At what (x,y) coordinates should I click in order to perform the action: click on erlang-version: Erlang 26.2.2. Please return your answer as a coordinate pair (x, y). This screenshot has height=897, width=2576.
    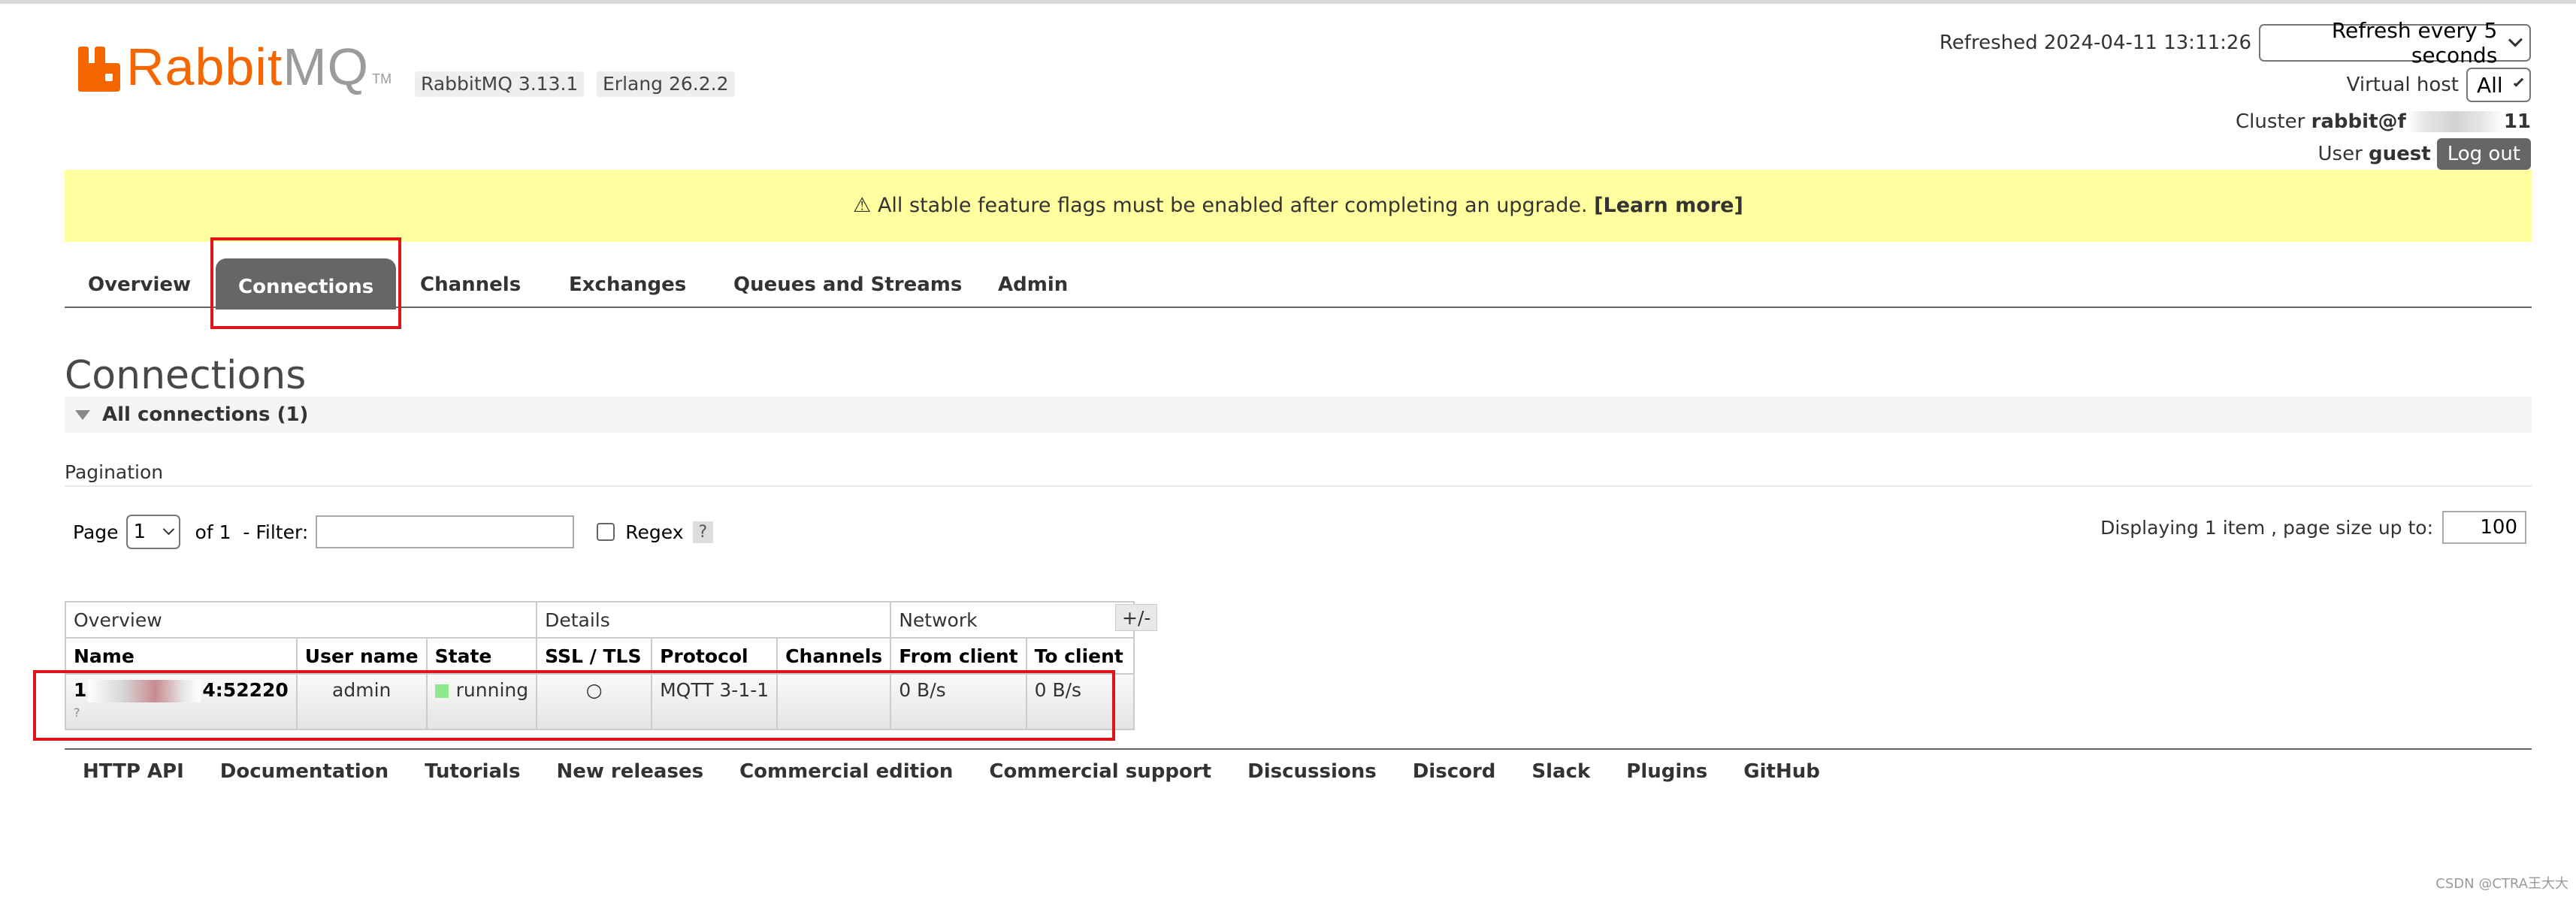
    Looking at the image, I should click on (666, 84).